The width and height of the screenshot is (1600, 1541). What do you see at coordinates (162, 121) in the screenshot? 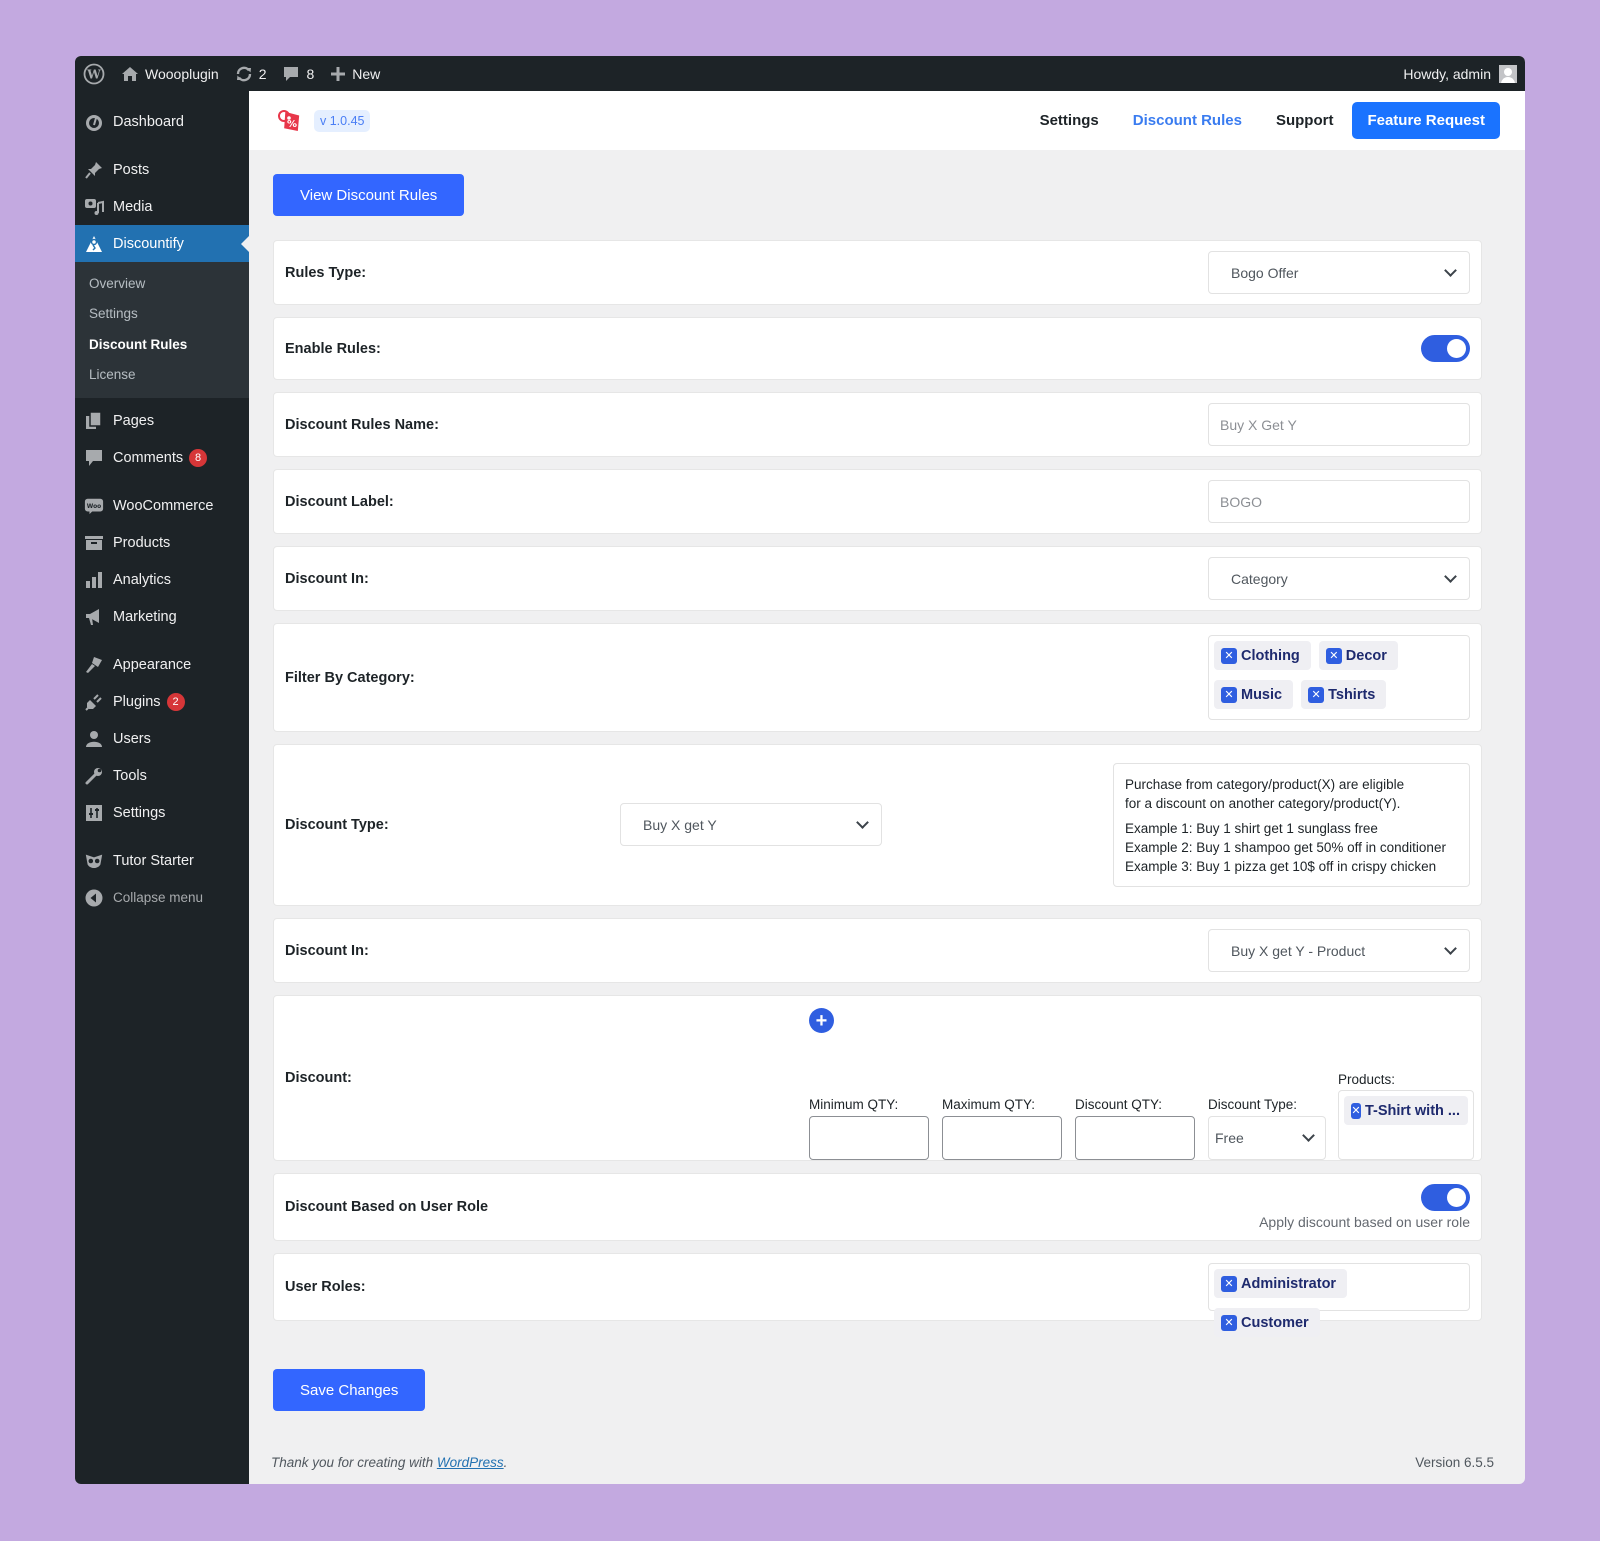
I see `sidebar-item-dashboard: Dashboard` at bounding box center [162, 121].